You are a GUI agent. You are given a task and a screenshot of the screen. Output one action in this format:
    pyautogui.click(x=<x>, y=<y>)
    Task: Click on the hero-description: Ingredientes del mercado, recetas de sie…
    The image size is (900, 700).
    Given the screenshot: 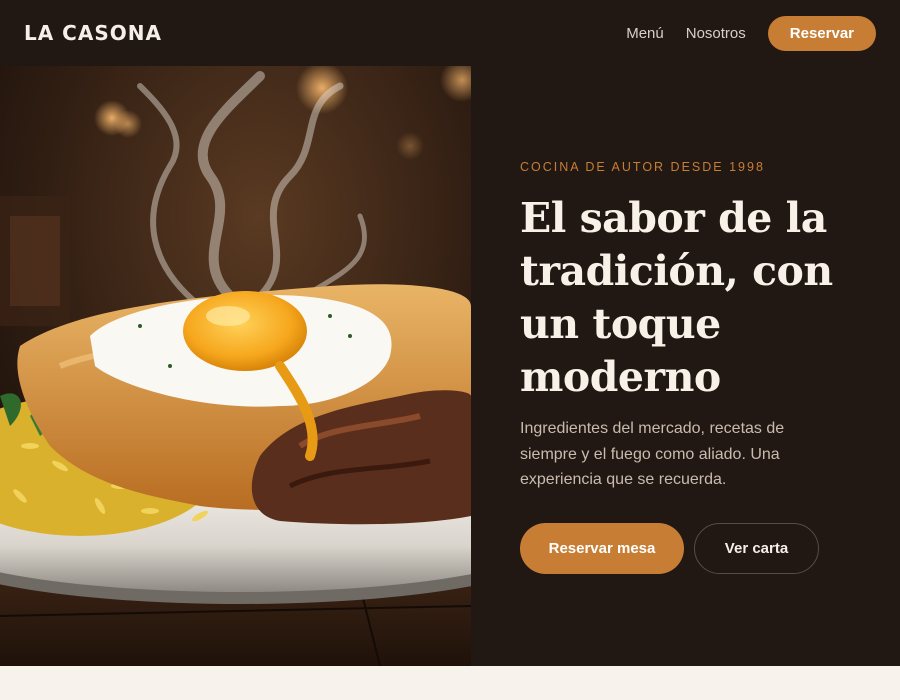 What is the action you would take?
    pyautogui.click(x=652, y=454)
    